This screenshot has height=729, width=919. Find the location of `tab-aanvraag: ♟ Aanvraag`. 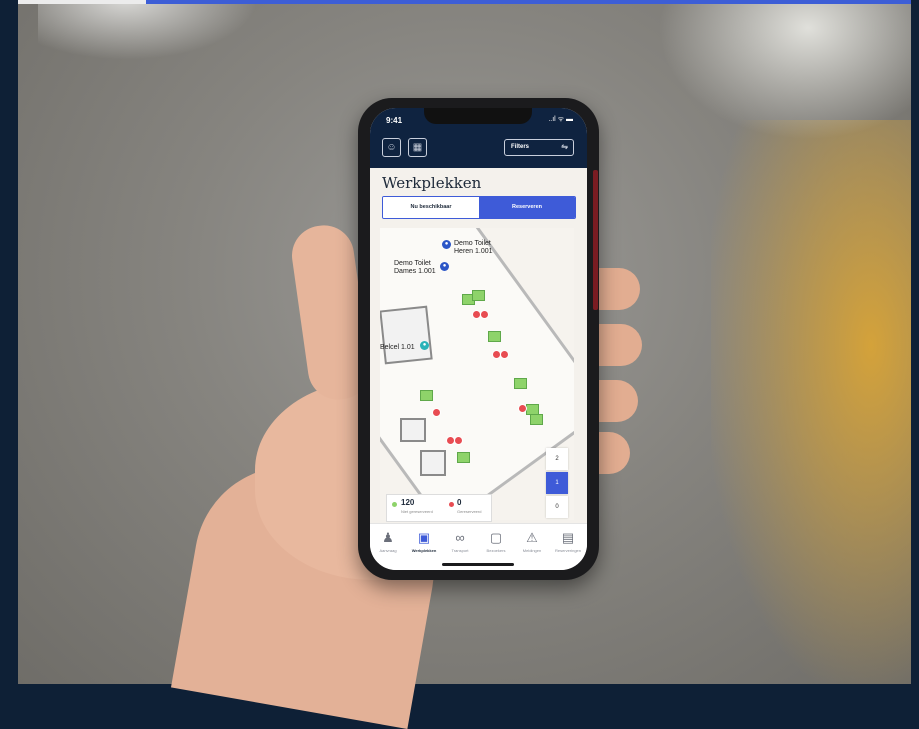

tab-aanvraag: ♟ Aanvraag is located at coordinates (388, 541).